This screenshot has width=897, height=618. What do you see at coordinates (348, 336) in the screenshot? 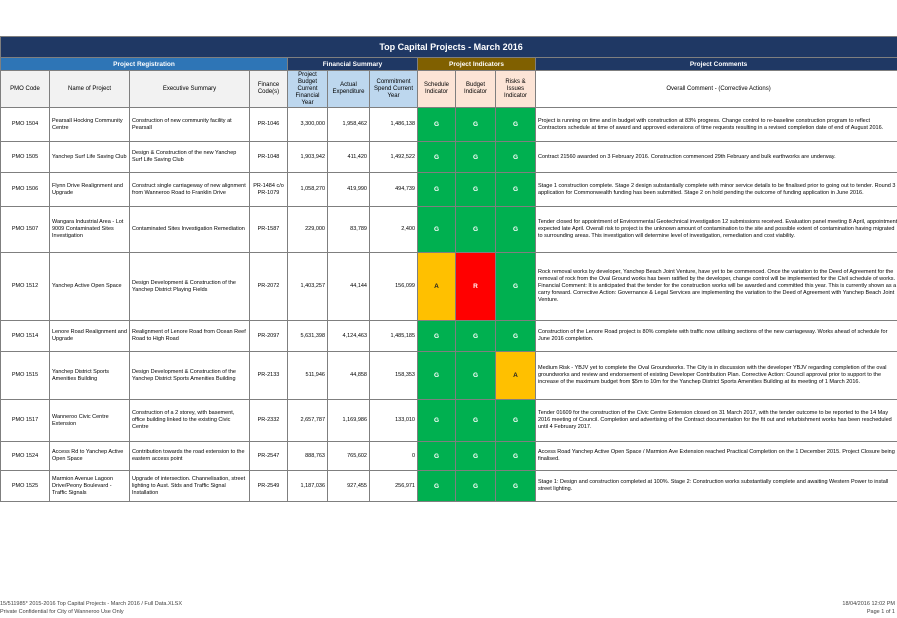
I see `actual-expenditure-cell: 4,124,463` at bounding box center [348, 336].